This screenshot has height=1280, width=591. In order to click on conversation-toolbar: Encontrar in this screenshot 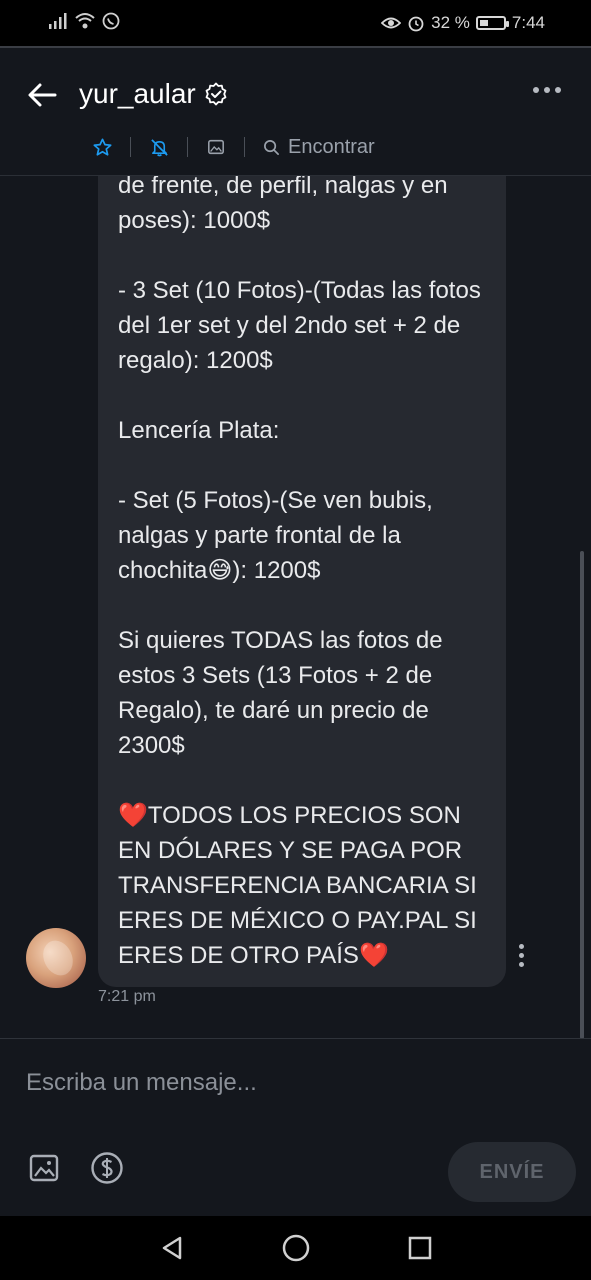, I will do `click(233, 147)`.